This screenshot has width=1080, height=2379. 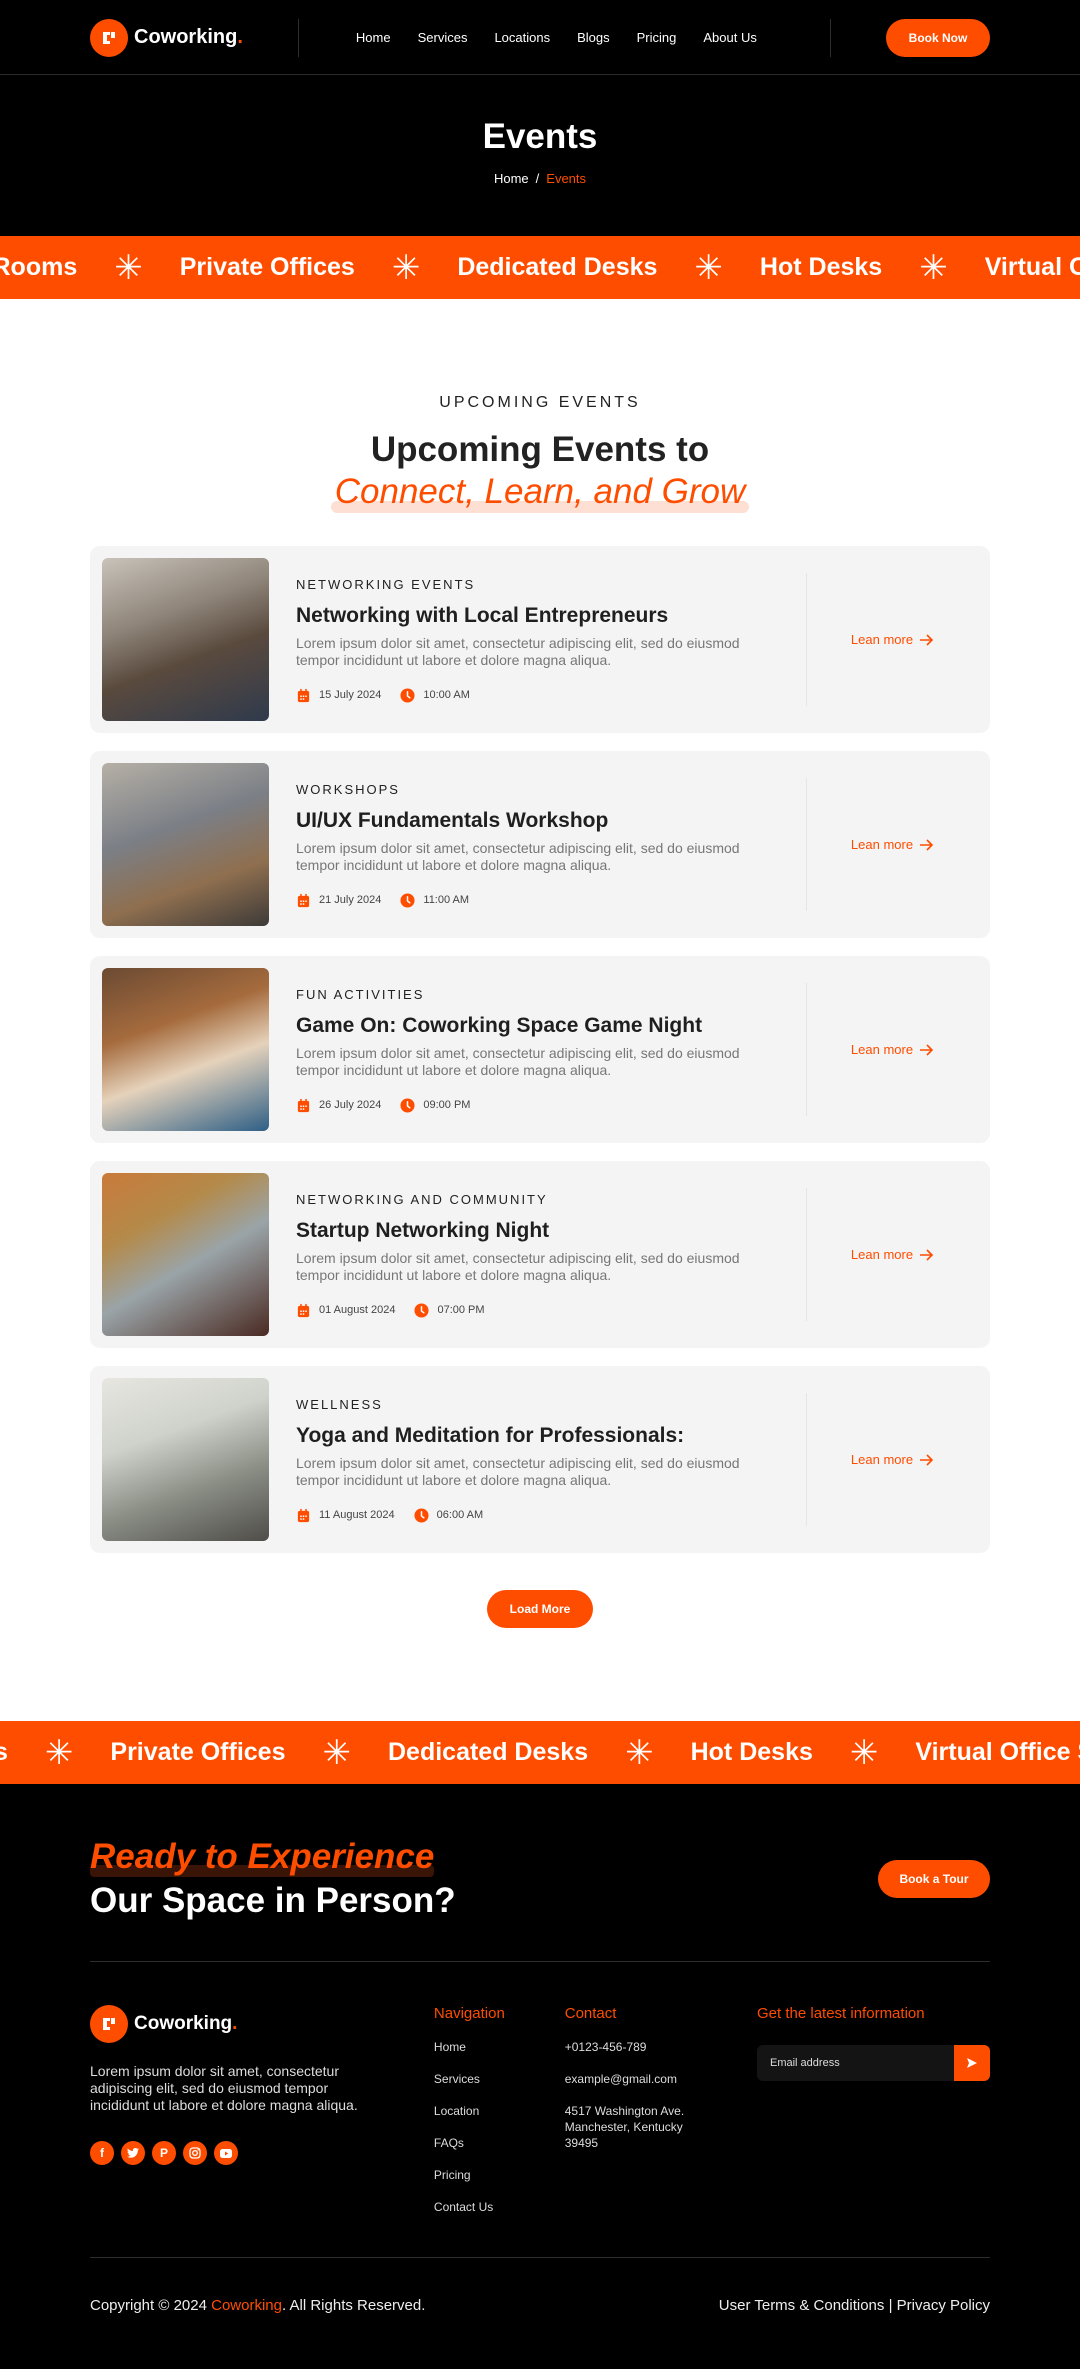 I want to click on send-button, so click(x=972, y=2063).